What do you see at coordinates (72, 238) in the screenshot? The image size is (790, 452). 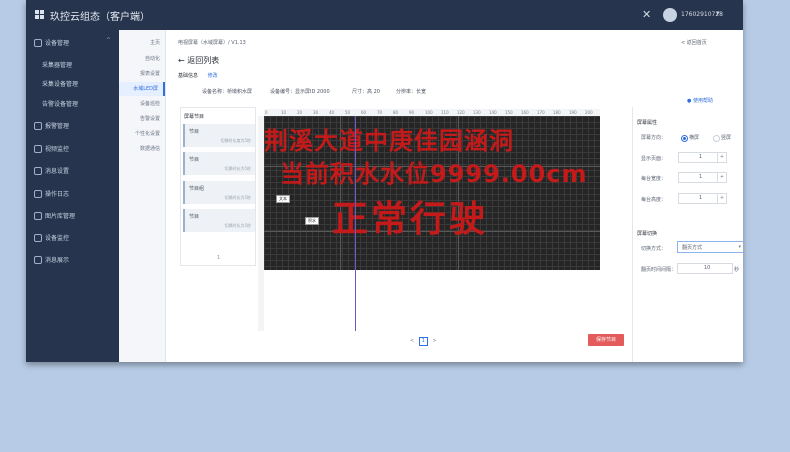 I see `sidebar-item-device-monitor: 设备监控` at bounding box center [72, 238].